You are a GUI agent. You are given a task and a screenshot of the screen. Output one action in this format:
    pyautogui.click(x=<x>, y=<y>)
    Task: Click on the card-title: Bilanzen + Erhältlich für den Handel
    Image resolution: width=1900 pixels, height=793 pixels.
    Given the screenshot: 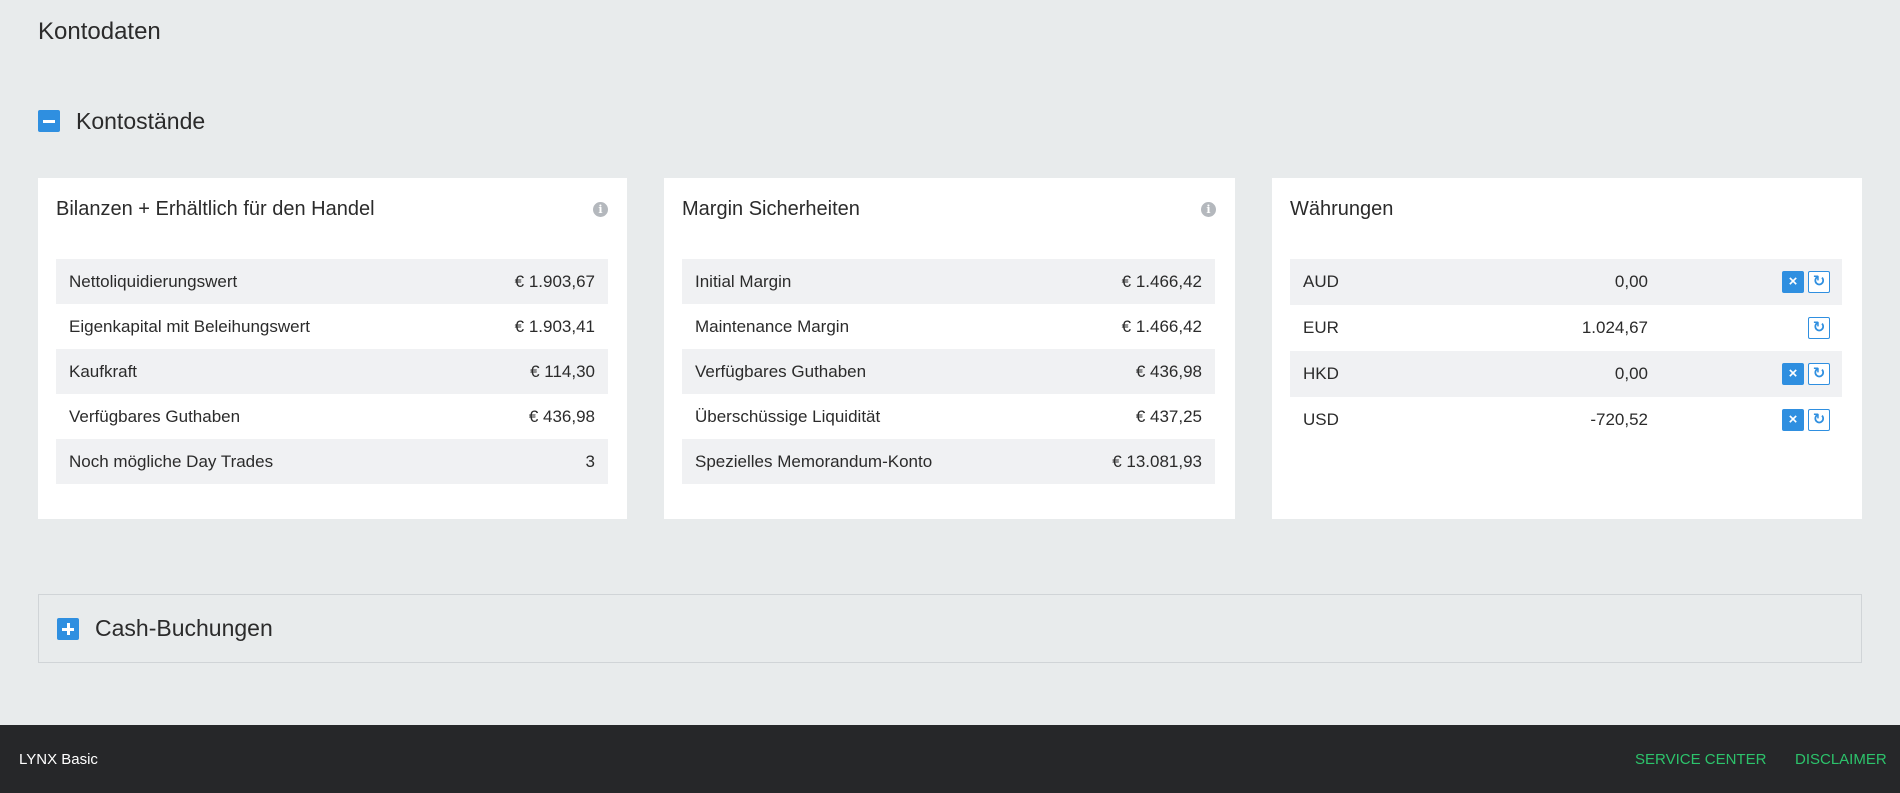 What is the action you would take?
    pyautogui.click(x=215, y=209)
    